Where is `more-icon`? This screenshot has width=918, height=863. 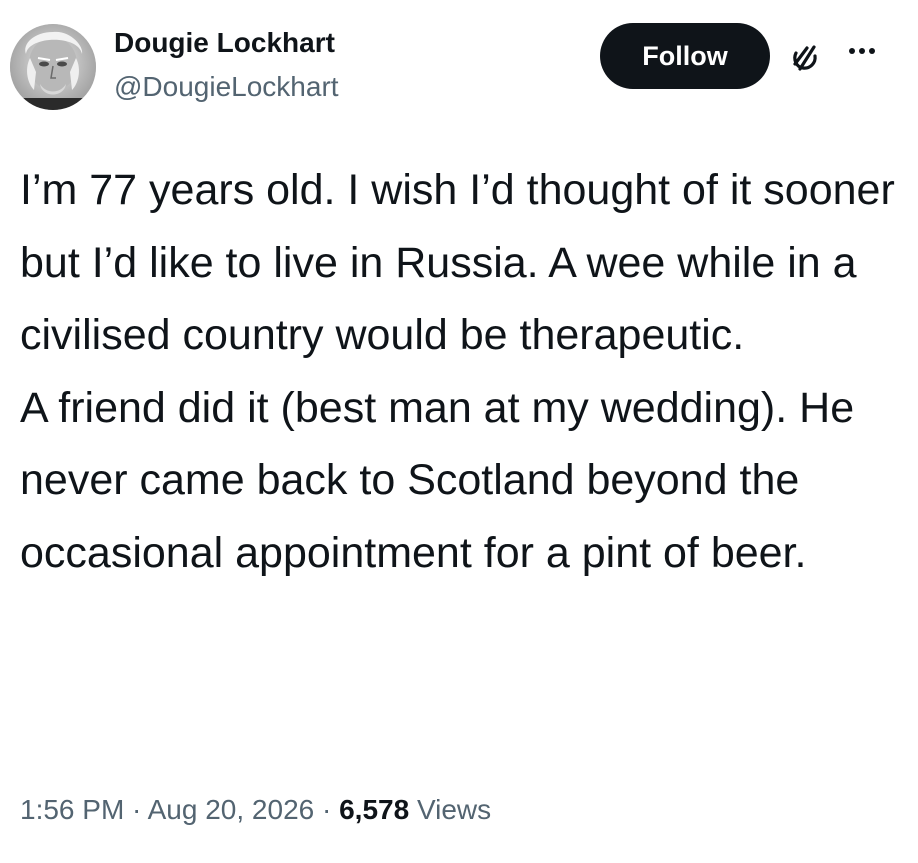
more-icon is located at coordinates (862, 51).